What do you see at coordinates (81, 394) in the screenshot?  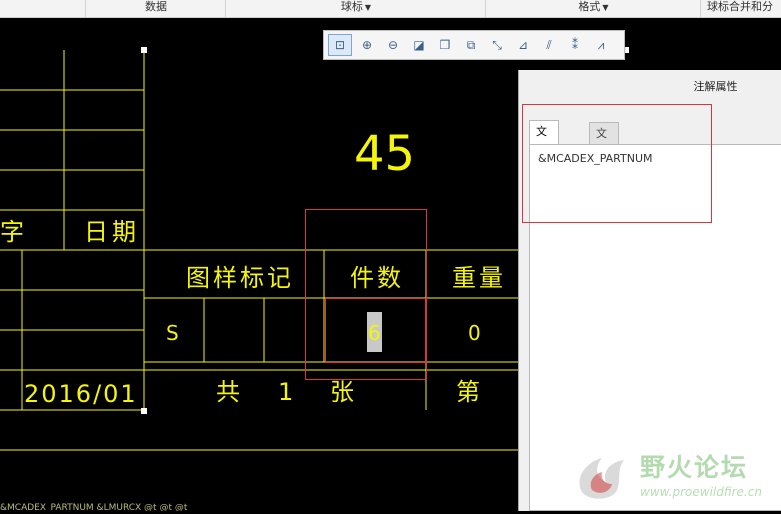 I see `date-value: 2016/01` at bounding box center [81, 394].